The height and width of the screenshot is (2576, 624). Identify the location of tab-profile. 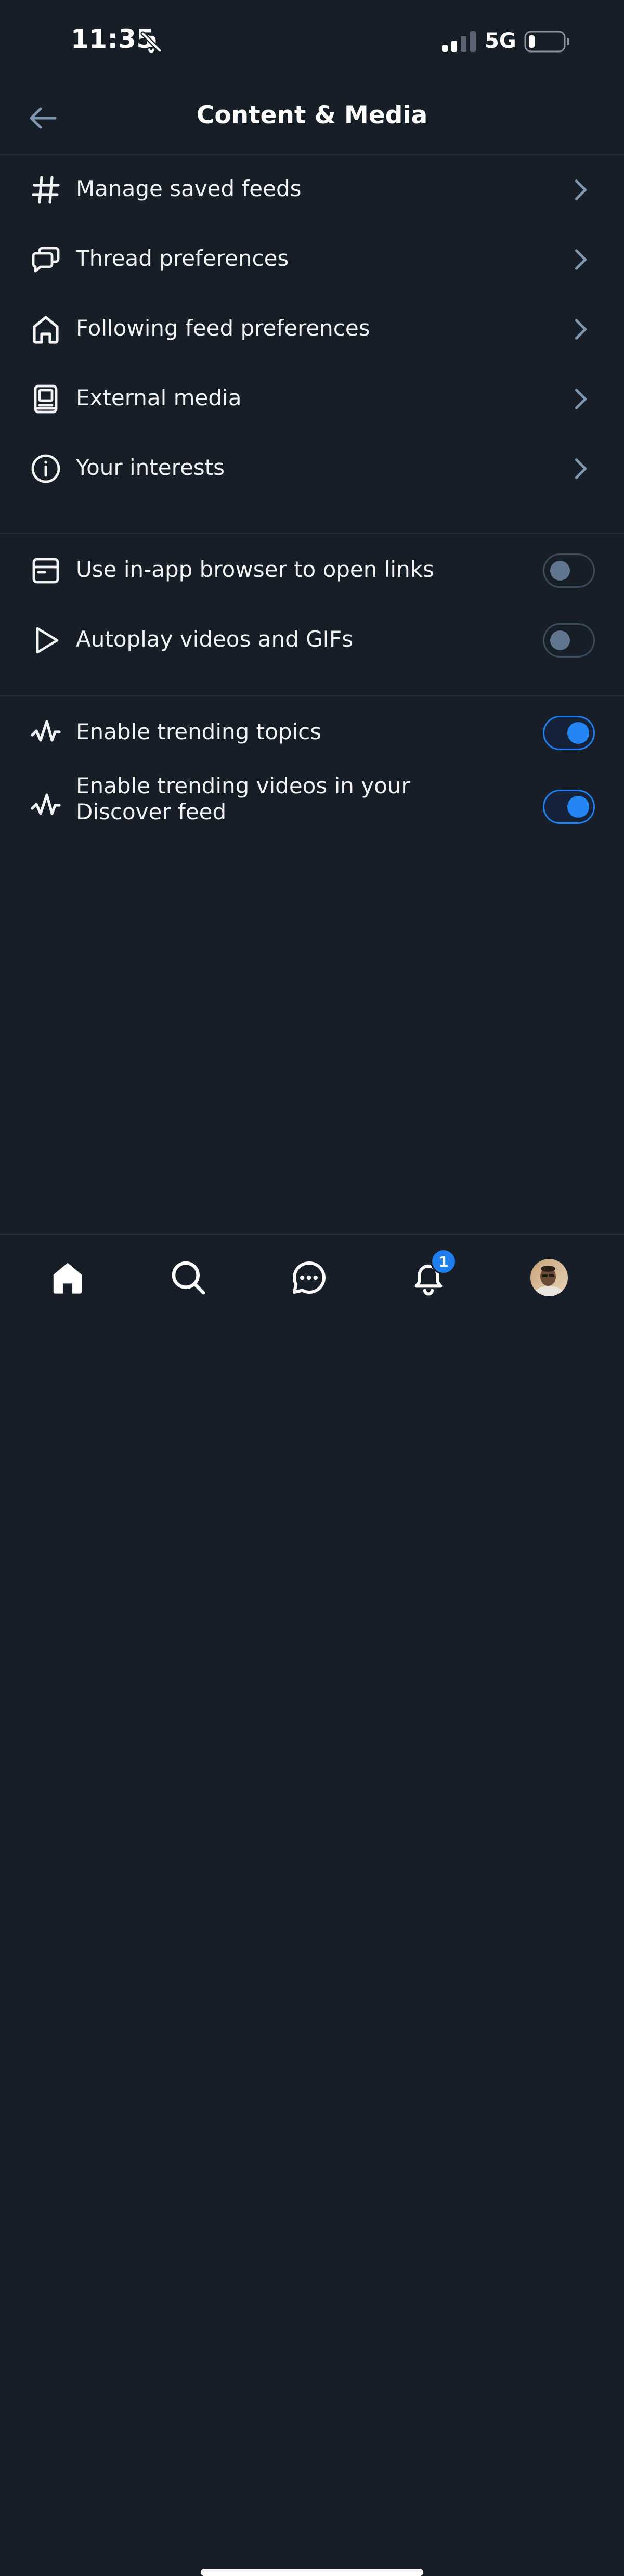
(549, 1277).